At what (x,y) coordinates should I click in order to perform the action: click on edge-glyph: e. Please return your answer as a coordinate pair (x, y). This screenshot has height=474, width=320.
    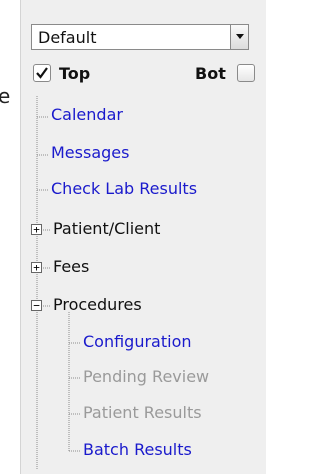
    Looking at the image, I should click on (5, 96).